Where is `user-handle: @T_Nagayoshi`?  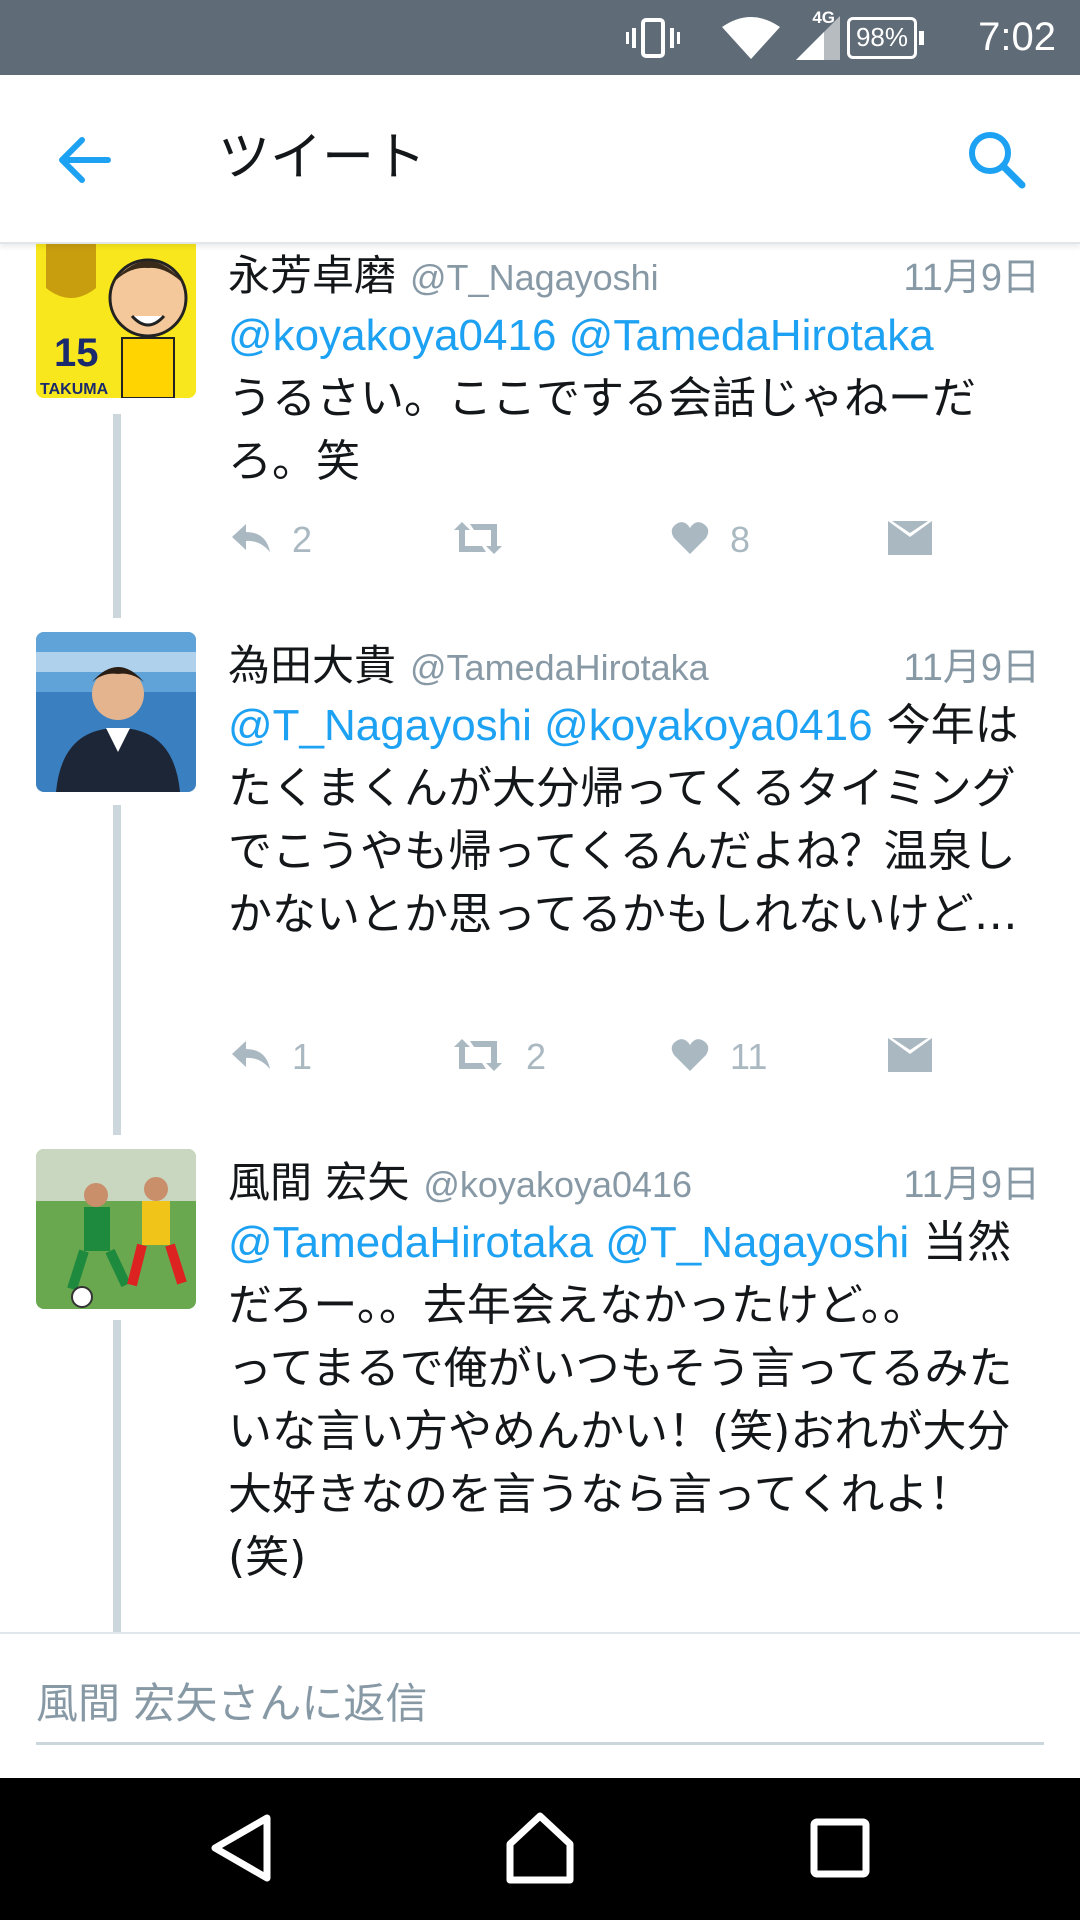
user-handle: @T_Nagayoshi is located at coordinates (534, 278).